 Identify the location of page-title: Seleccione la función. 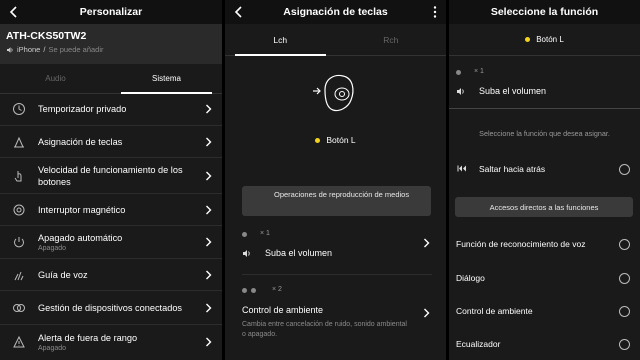
(544, 12).